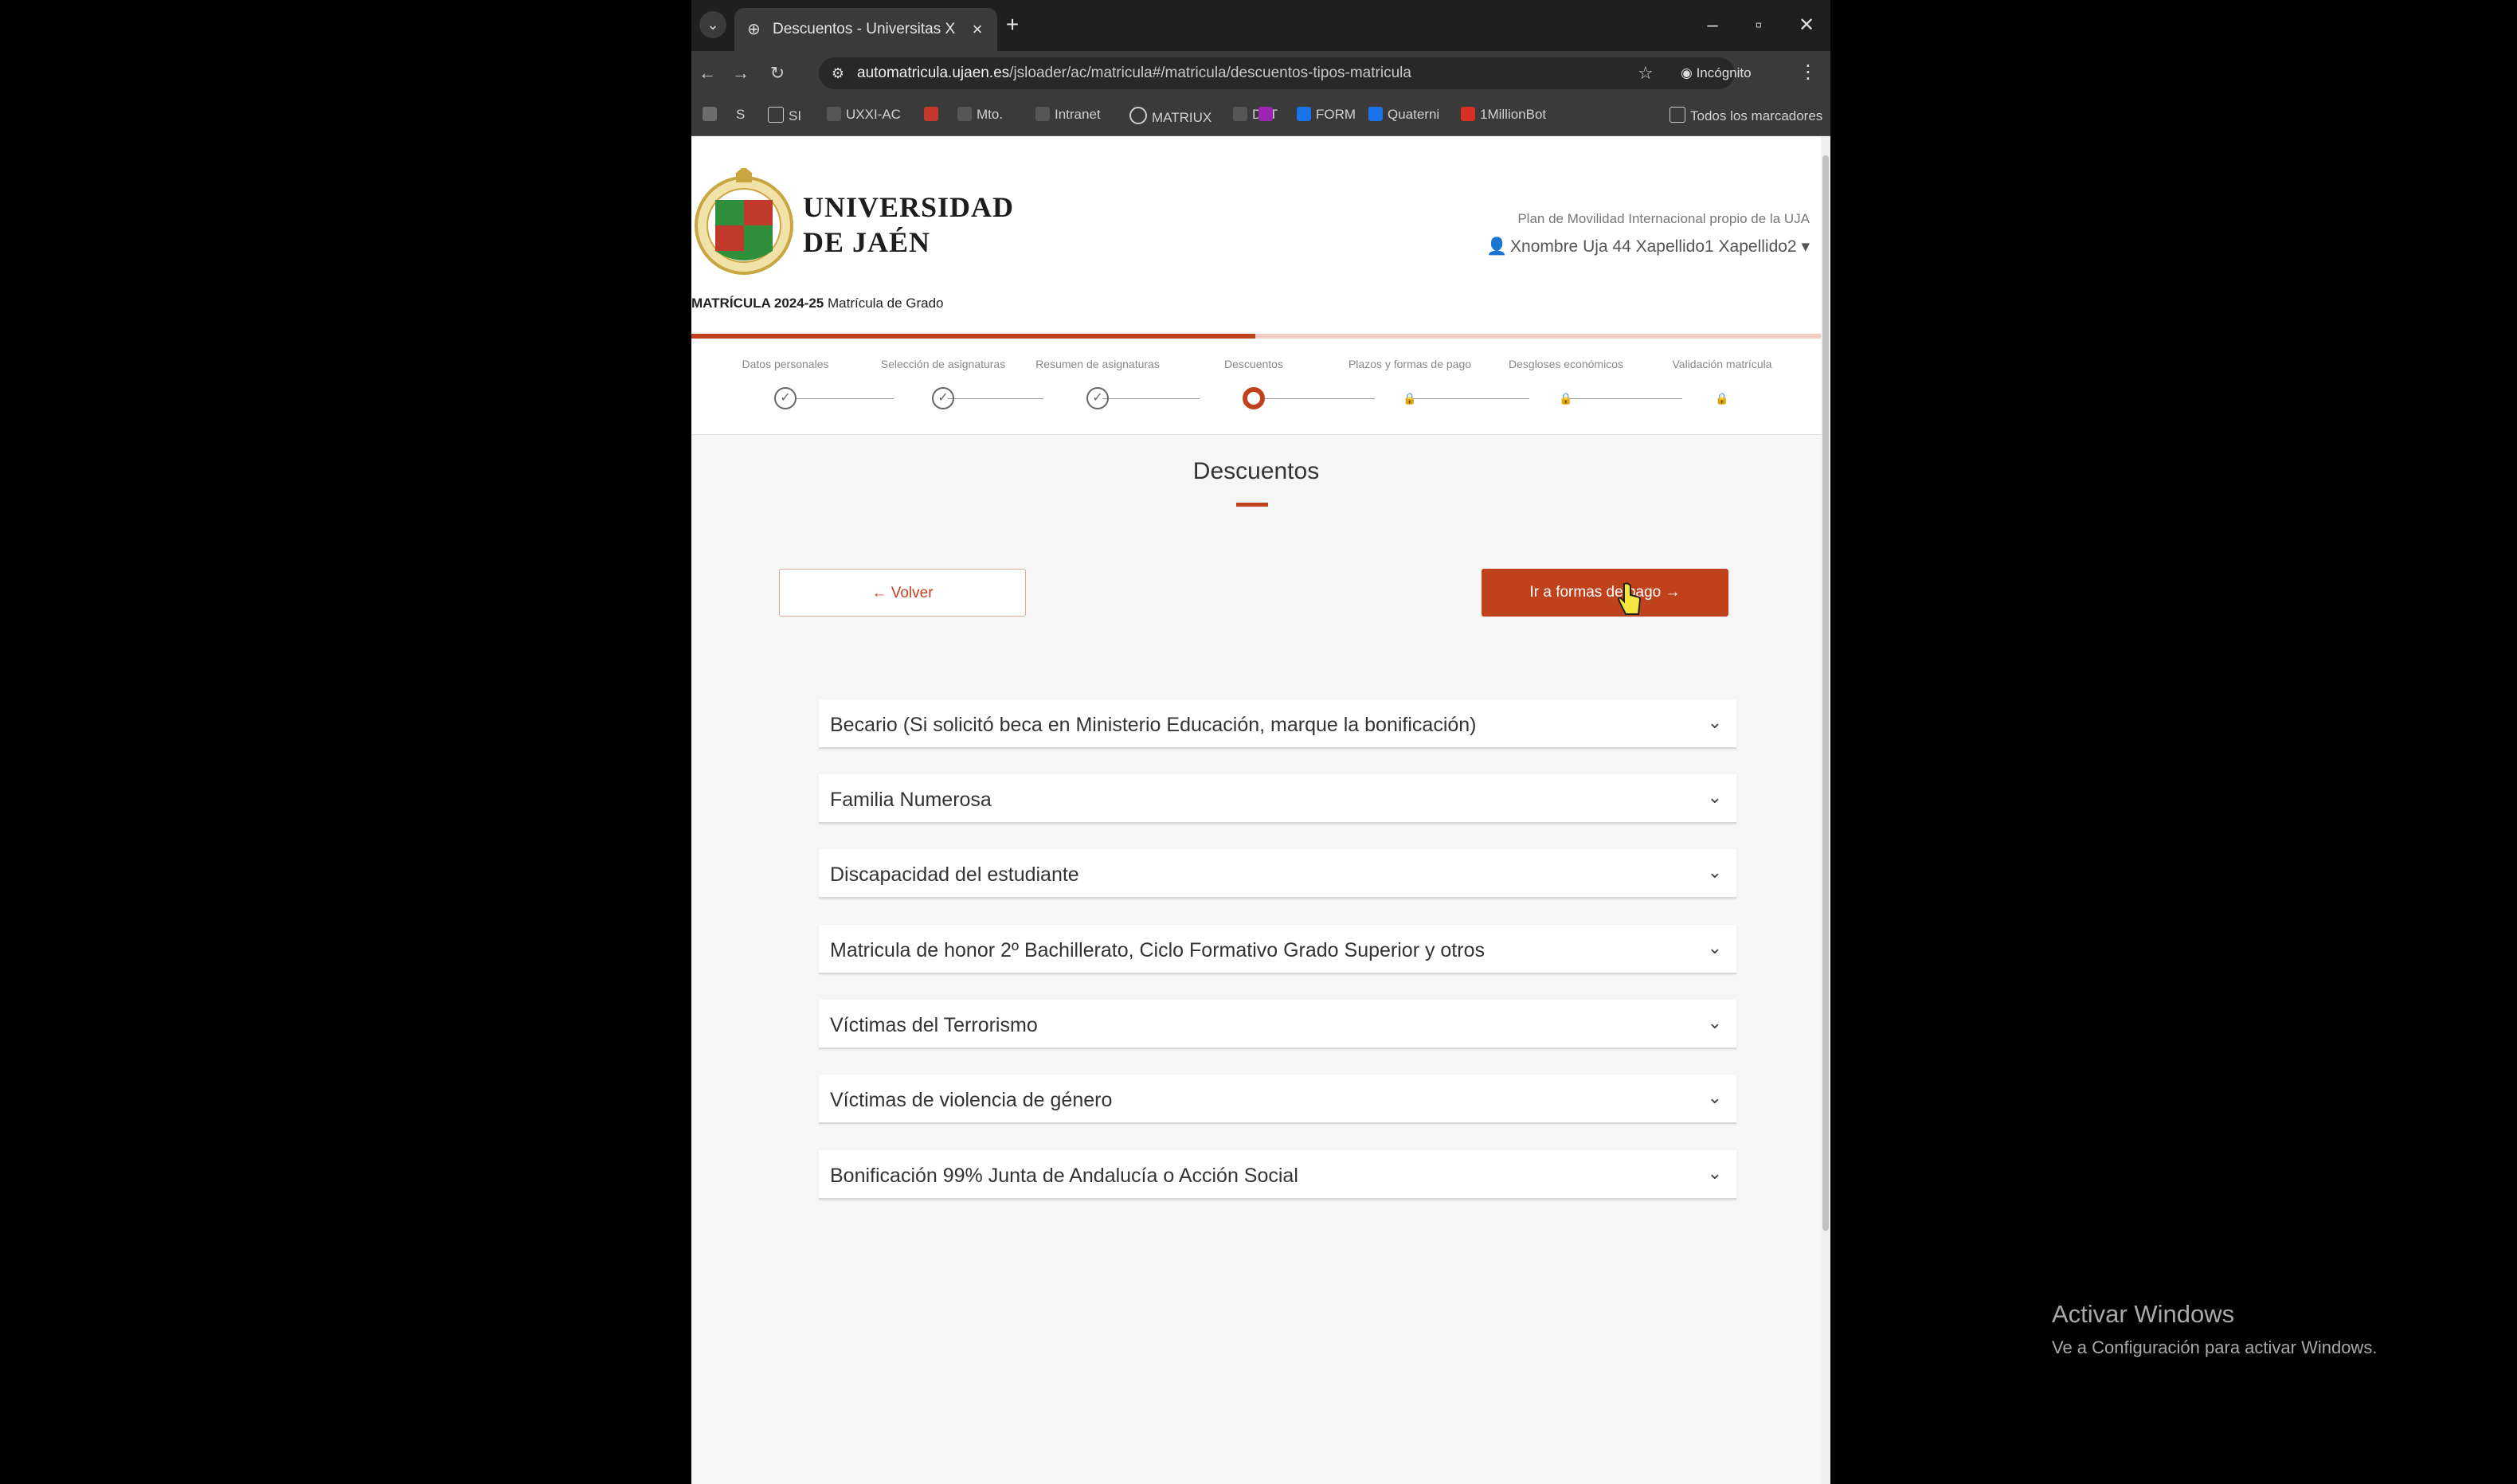 The image size is (2517, 1484). I want to click on step-label-resumen: Resumen de asignaturas, so click(1098, 364).